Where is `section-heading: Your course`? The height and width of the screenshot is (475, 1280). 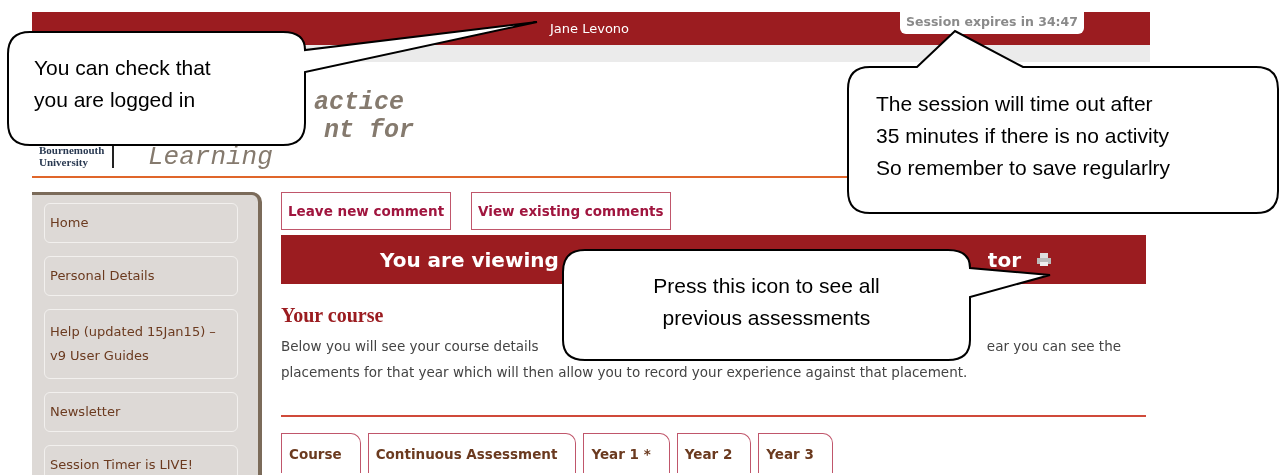 section-heading: Your course is located at coordinates (332, 315).